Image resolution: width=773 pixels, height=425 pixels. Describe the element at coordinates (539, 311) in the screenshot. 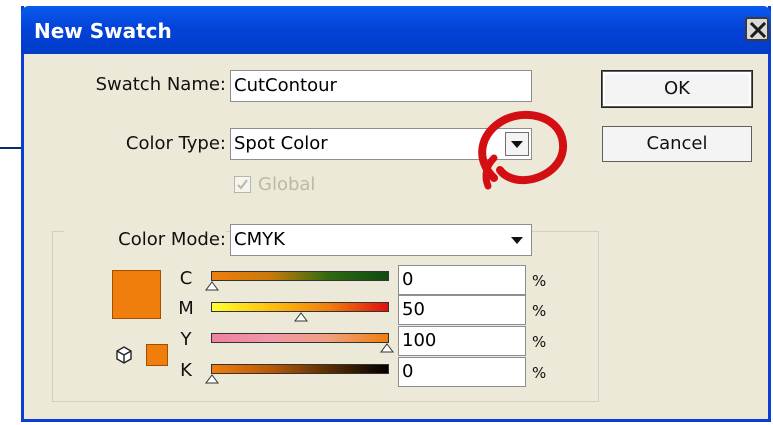

I see `channel-unit-m: %` at that location.